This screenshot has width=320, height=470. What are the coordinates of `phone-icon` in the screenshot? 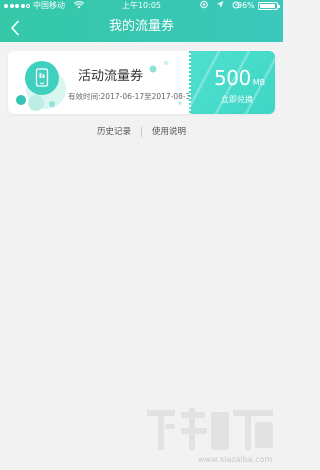 It's located at (42, 78).